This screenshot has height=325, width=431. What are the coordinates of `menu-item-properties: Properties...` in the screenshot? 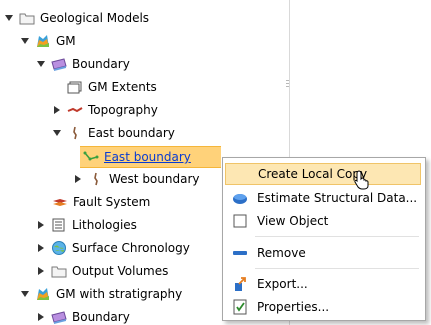 It's located at (323, 307).